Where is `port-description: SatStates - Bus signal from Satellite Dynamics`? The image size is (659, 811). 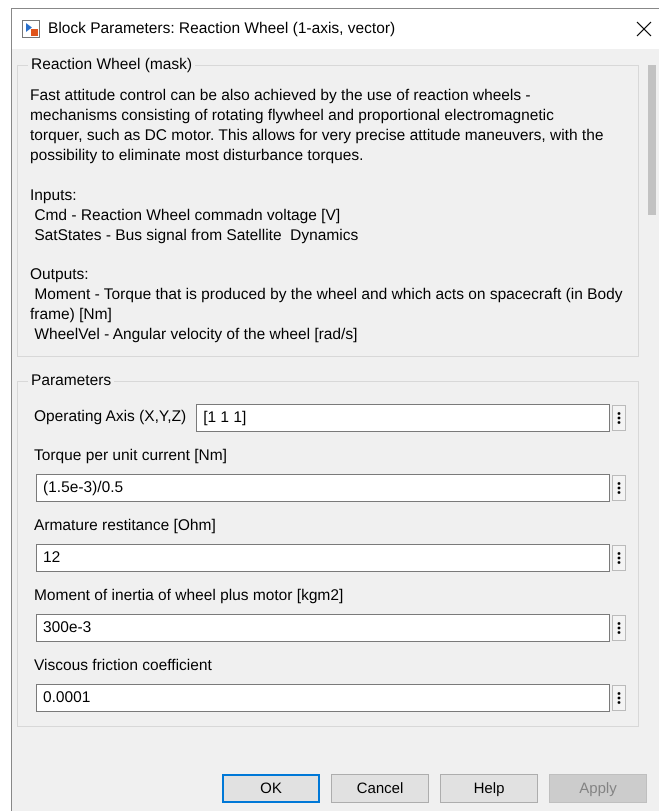
port-description: SatStates - Bus signal from Satellite Dynamics is located at coordinates (196, 236).